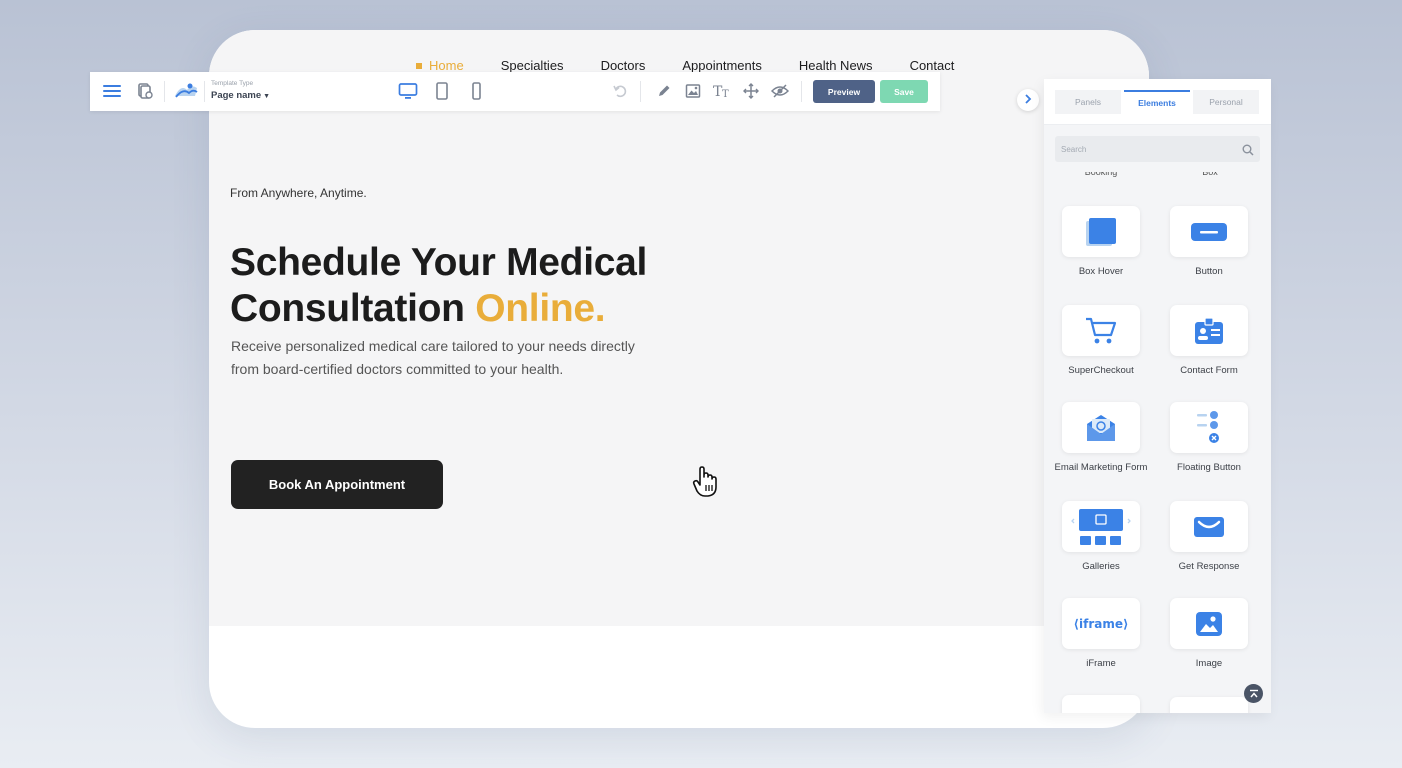 The height and width of the screenshot is (768, 1402). What do you see at coordinates (780, 91) in the screenshot?
I see `visibility-icon` at bounding box center [780, 91].